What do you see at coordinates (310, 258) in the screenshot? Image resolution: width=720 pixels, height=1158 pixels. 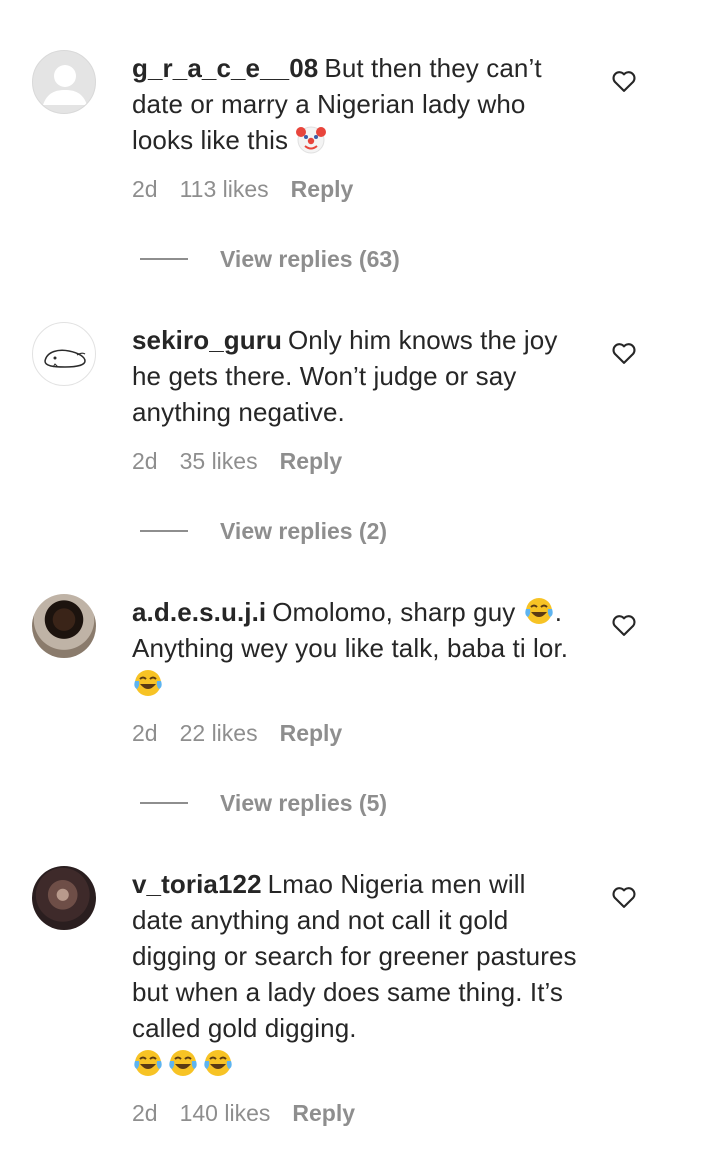 I see `view-replies-label: View replies (63)` at bounding box center [310, 258].